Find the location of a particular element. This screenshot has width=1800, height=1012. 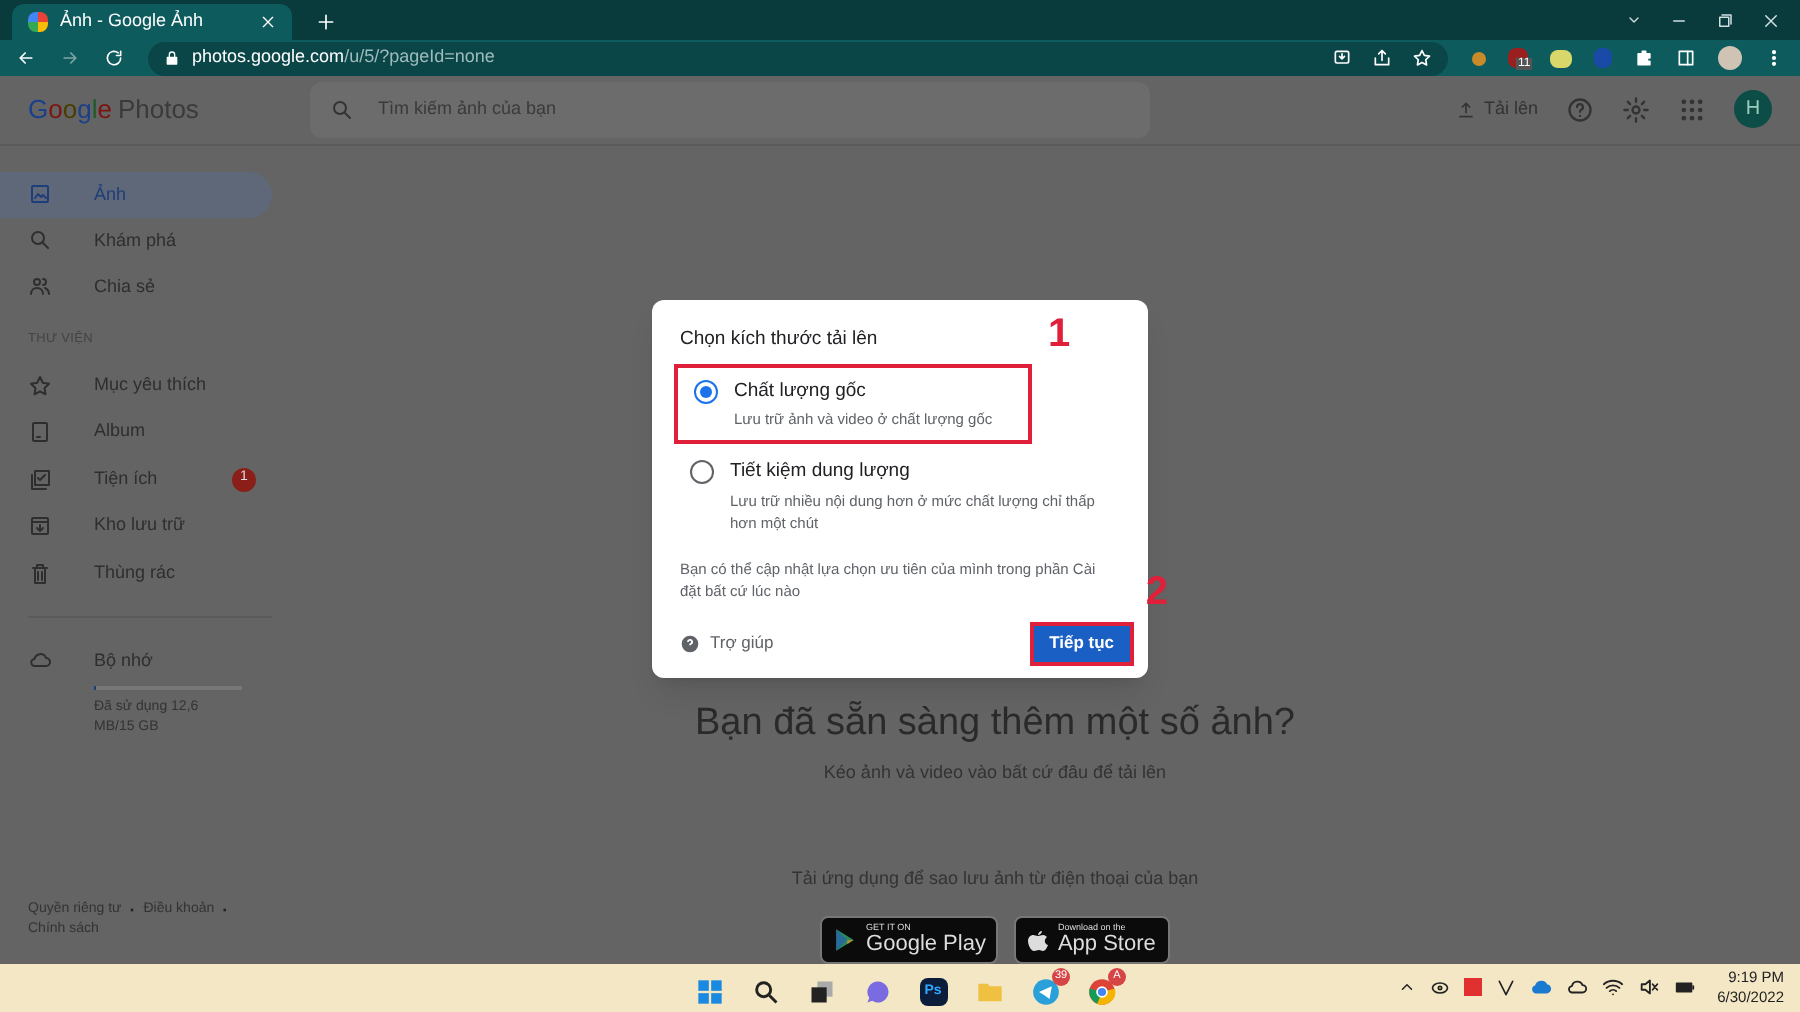

chevron-down-icon is located at coordinates (1634, 20).